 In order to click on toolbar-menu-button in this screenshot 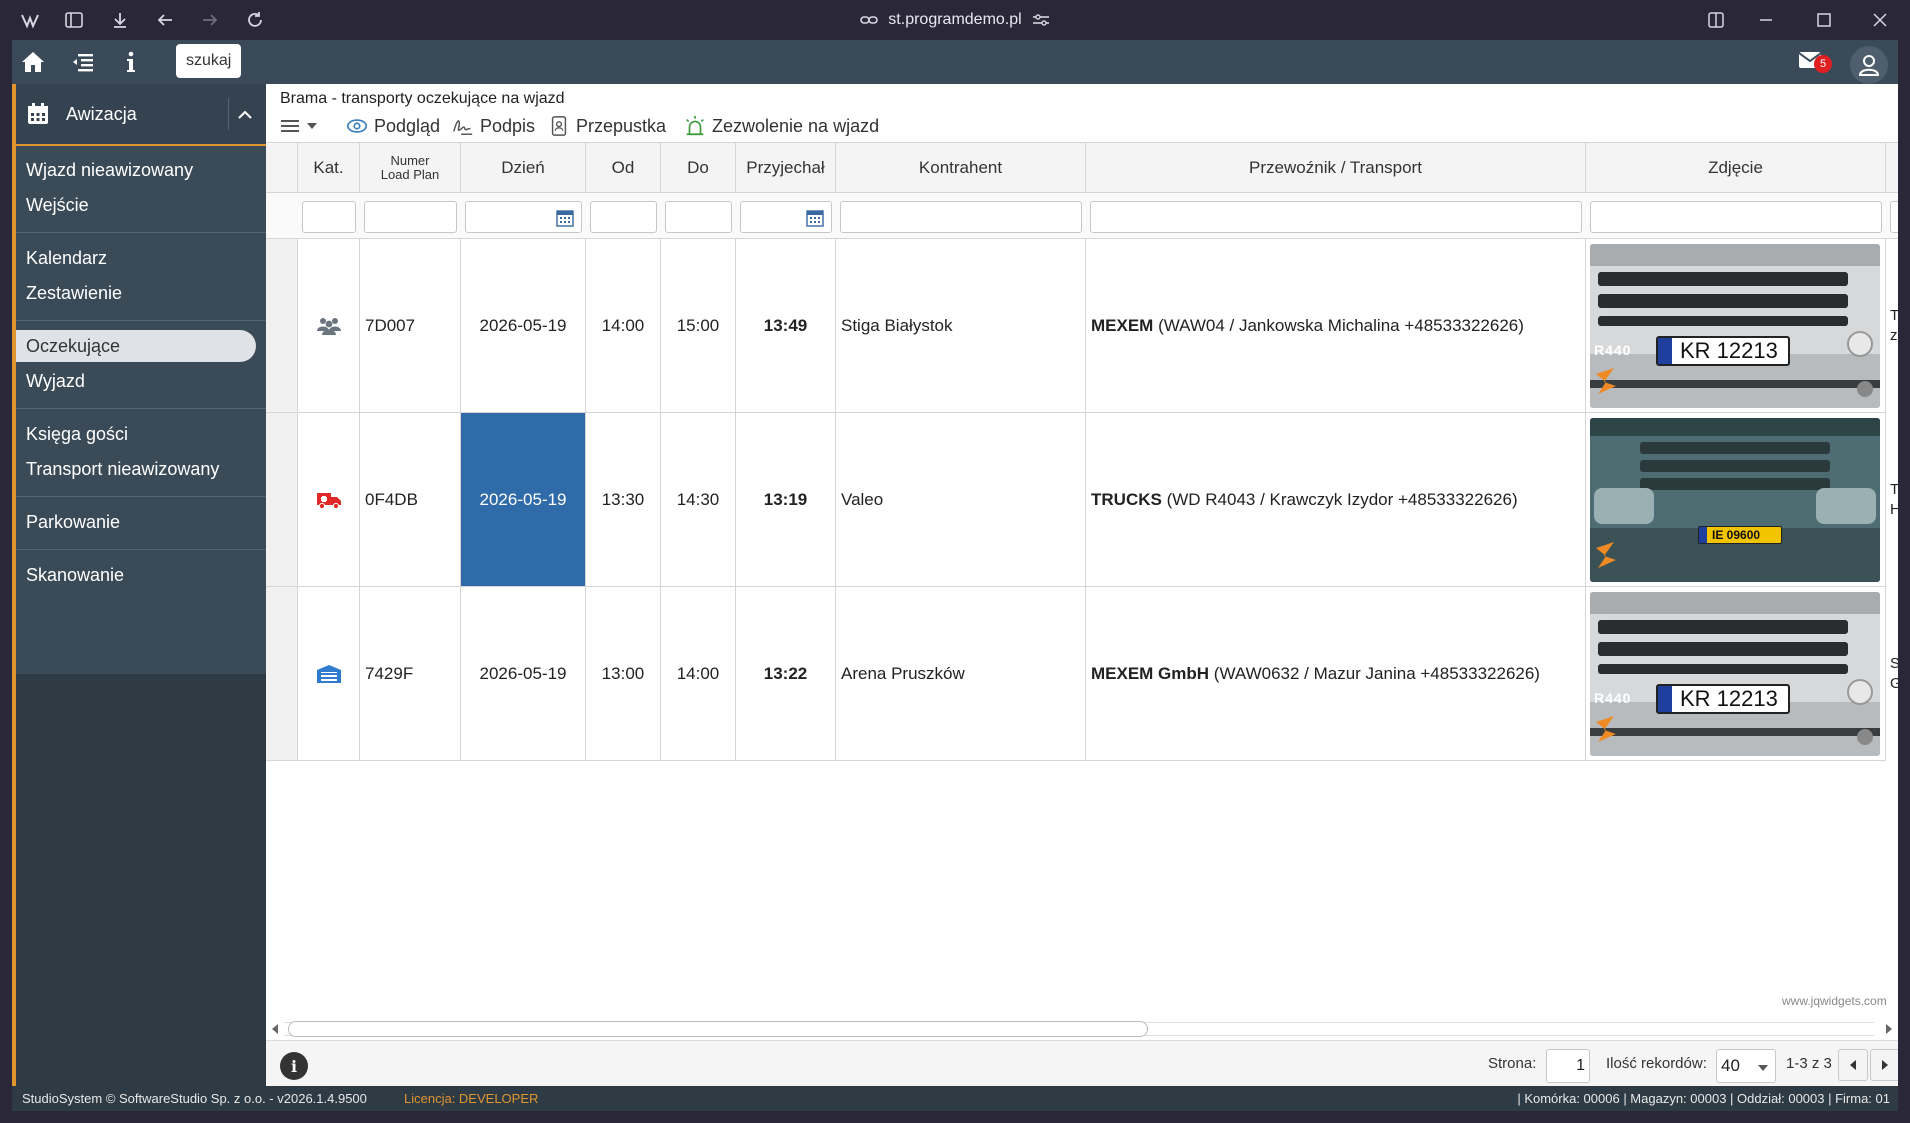, I will do `click(299, 126)`.